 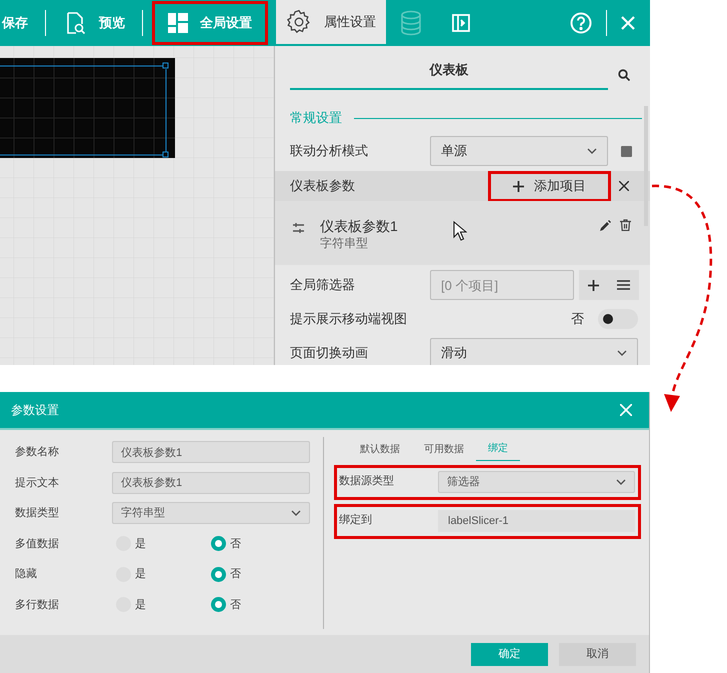 What do you see at coordinates (316, 118) in the screenshot?
I see `section-heading: 常规设置` at bounding box center [316, 118].